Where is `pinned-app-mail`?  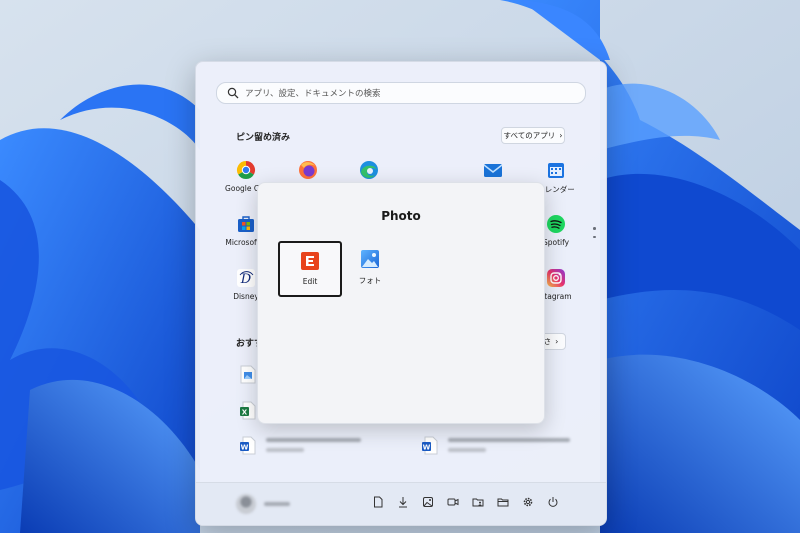 pinned-app-mail is located at coordinates (493, 170).